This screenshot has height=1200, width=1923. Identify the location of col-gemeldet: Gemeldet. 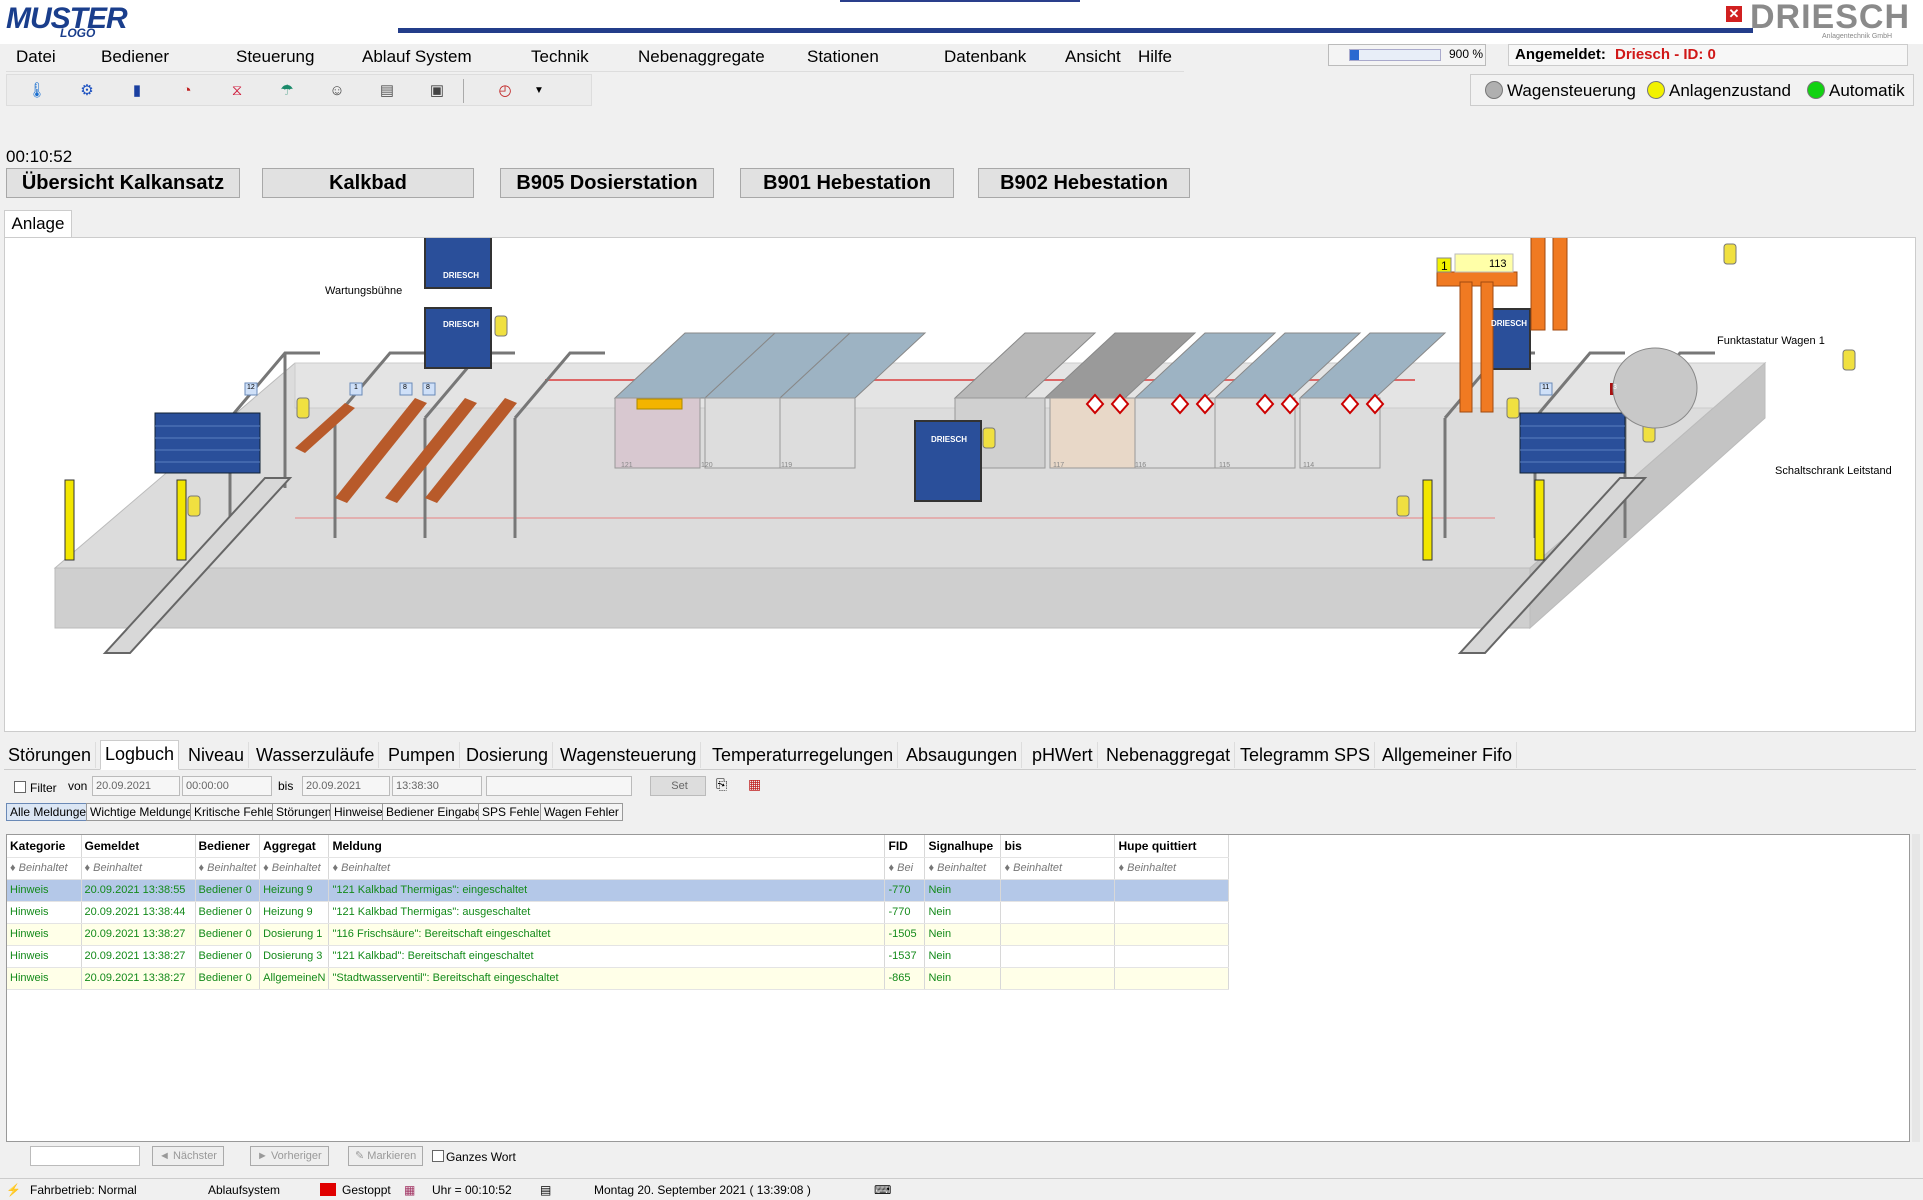
(138, 846).